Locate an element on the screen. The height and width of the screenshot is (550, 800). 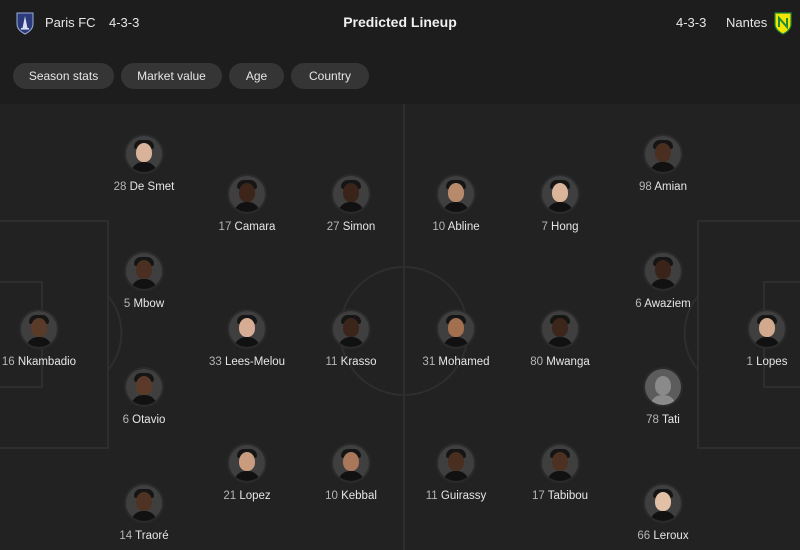
player-name: Mohamed is located at coordinates (464, 362).